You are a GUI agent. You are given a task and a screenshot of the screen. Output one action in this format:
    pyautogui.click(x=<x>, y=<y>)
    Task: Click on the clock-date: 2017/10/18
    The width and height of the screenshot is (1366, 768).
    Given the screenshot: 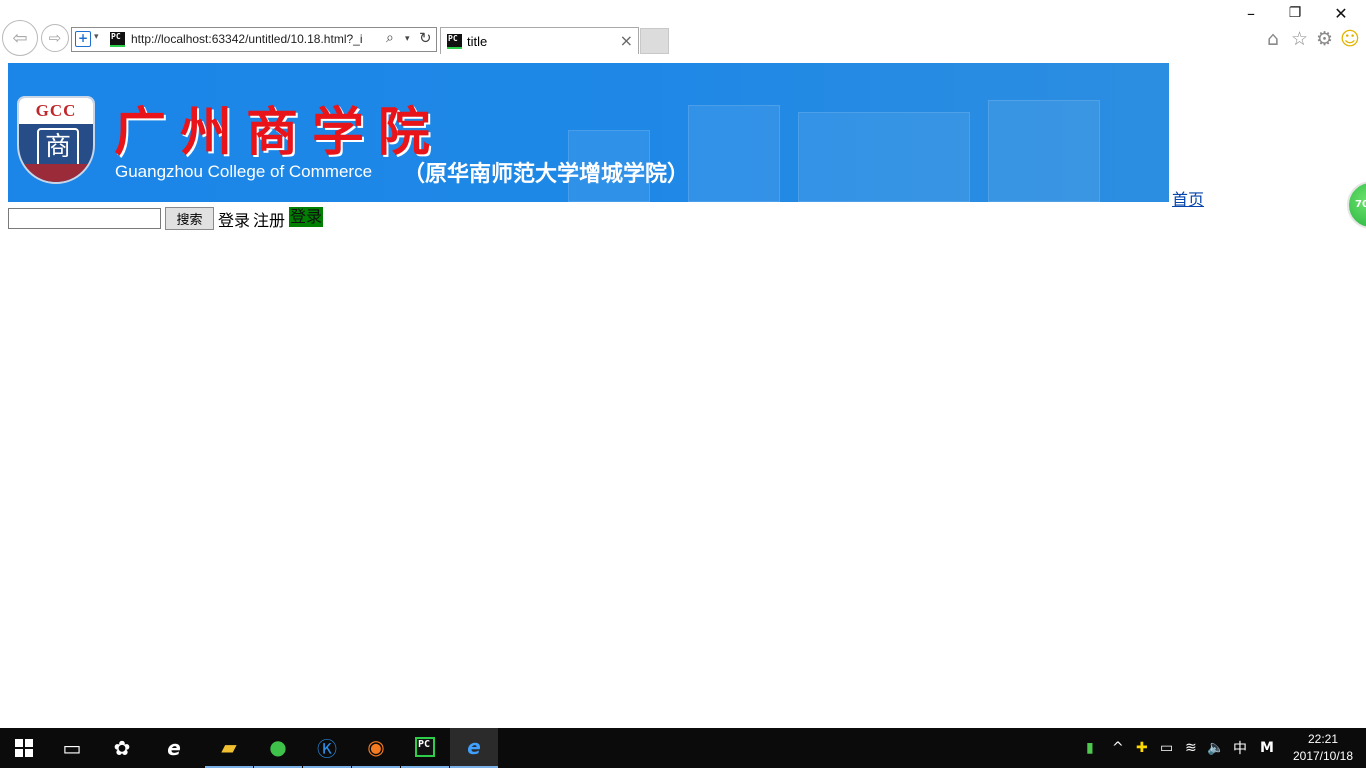 What is the action you would take?
    pyautogui.click(x=1323, y=756)
    